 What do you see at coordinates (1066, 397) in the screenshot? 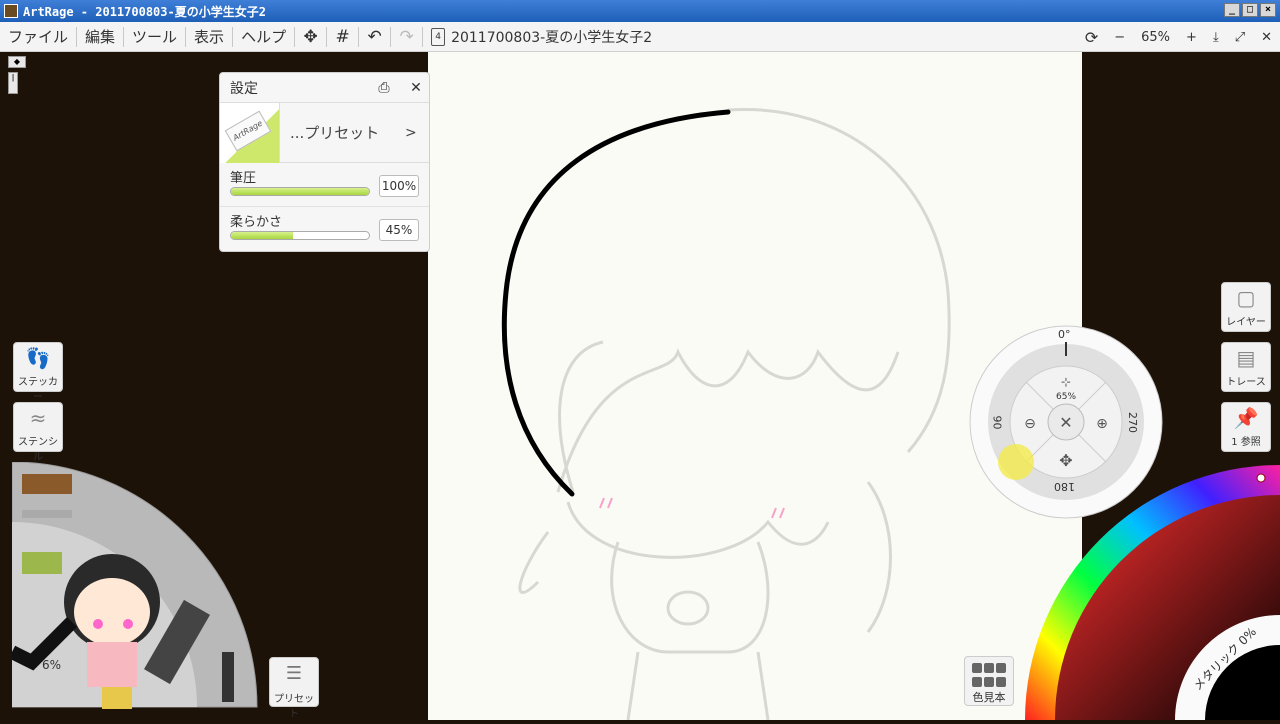
I see `navigator-zoom: 65%` at bounding box center [1066, 397].